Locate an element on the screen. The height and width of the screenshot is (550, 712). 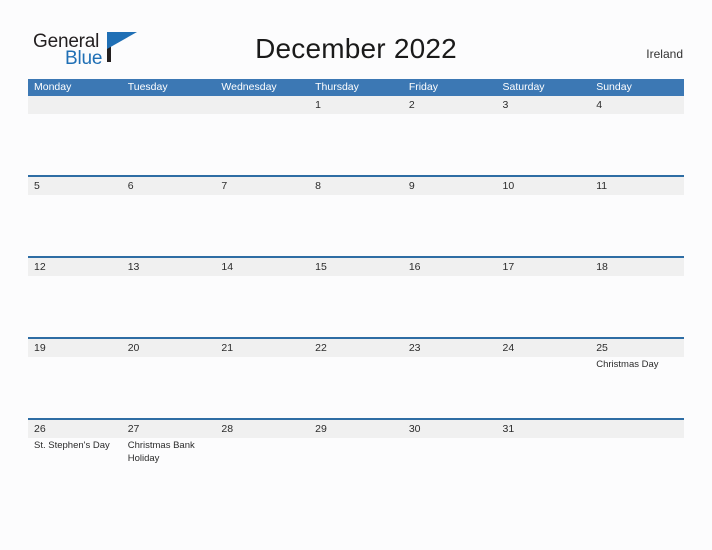
day-number: 28 is located at coordinates (227, 429).